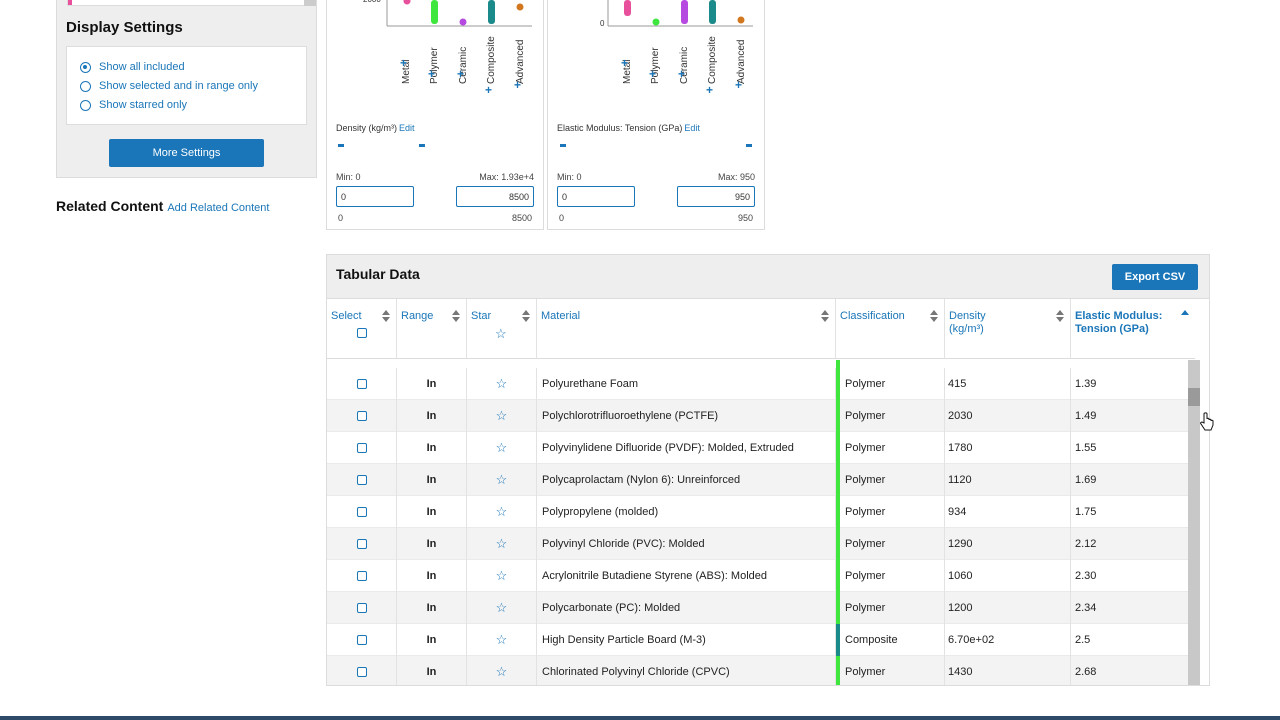  Describe the element at coordinates (596, 196) in the screenshot. I see `modulus-min-input: 0` at that location.